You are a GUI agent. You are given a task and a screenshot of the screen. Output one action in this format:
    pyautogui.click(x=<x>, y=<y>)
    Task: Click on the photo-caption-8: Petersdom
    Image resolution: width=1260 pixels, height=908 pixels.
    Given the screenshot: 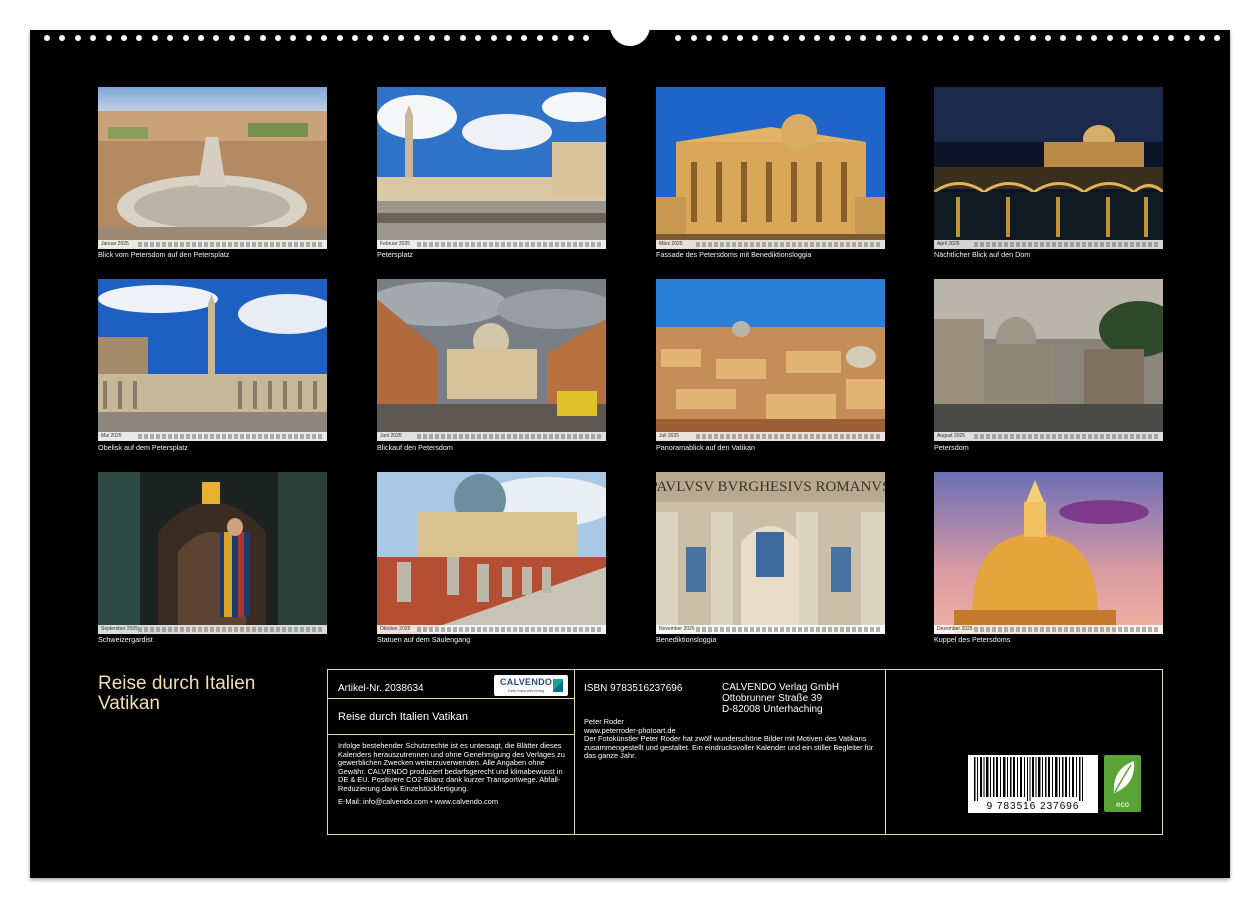 What is the action you would take?
    pyautogui.click(x=951, y=447)
    